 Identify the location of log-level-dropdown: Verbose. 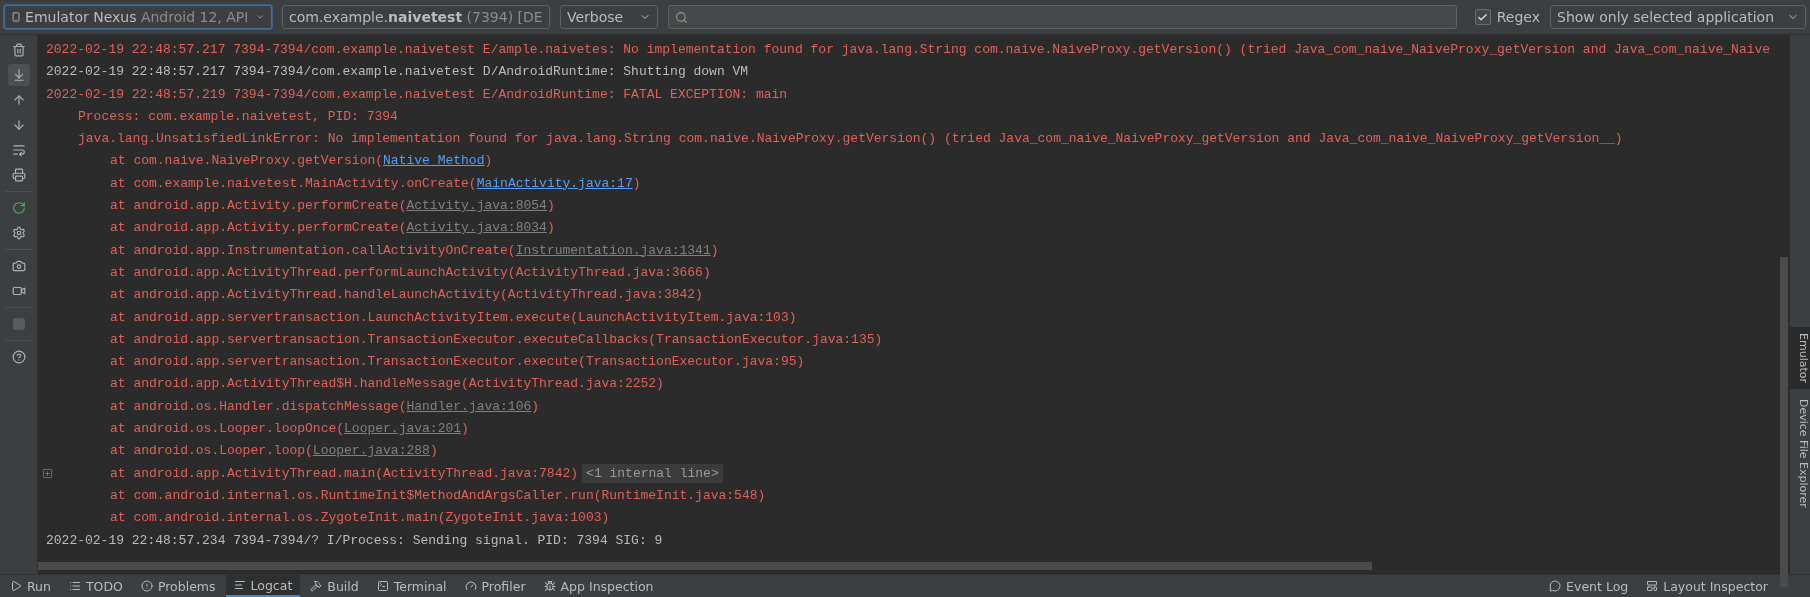
(609, 17).